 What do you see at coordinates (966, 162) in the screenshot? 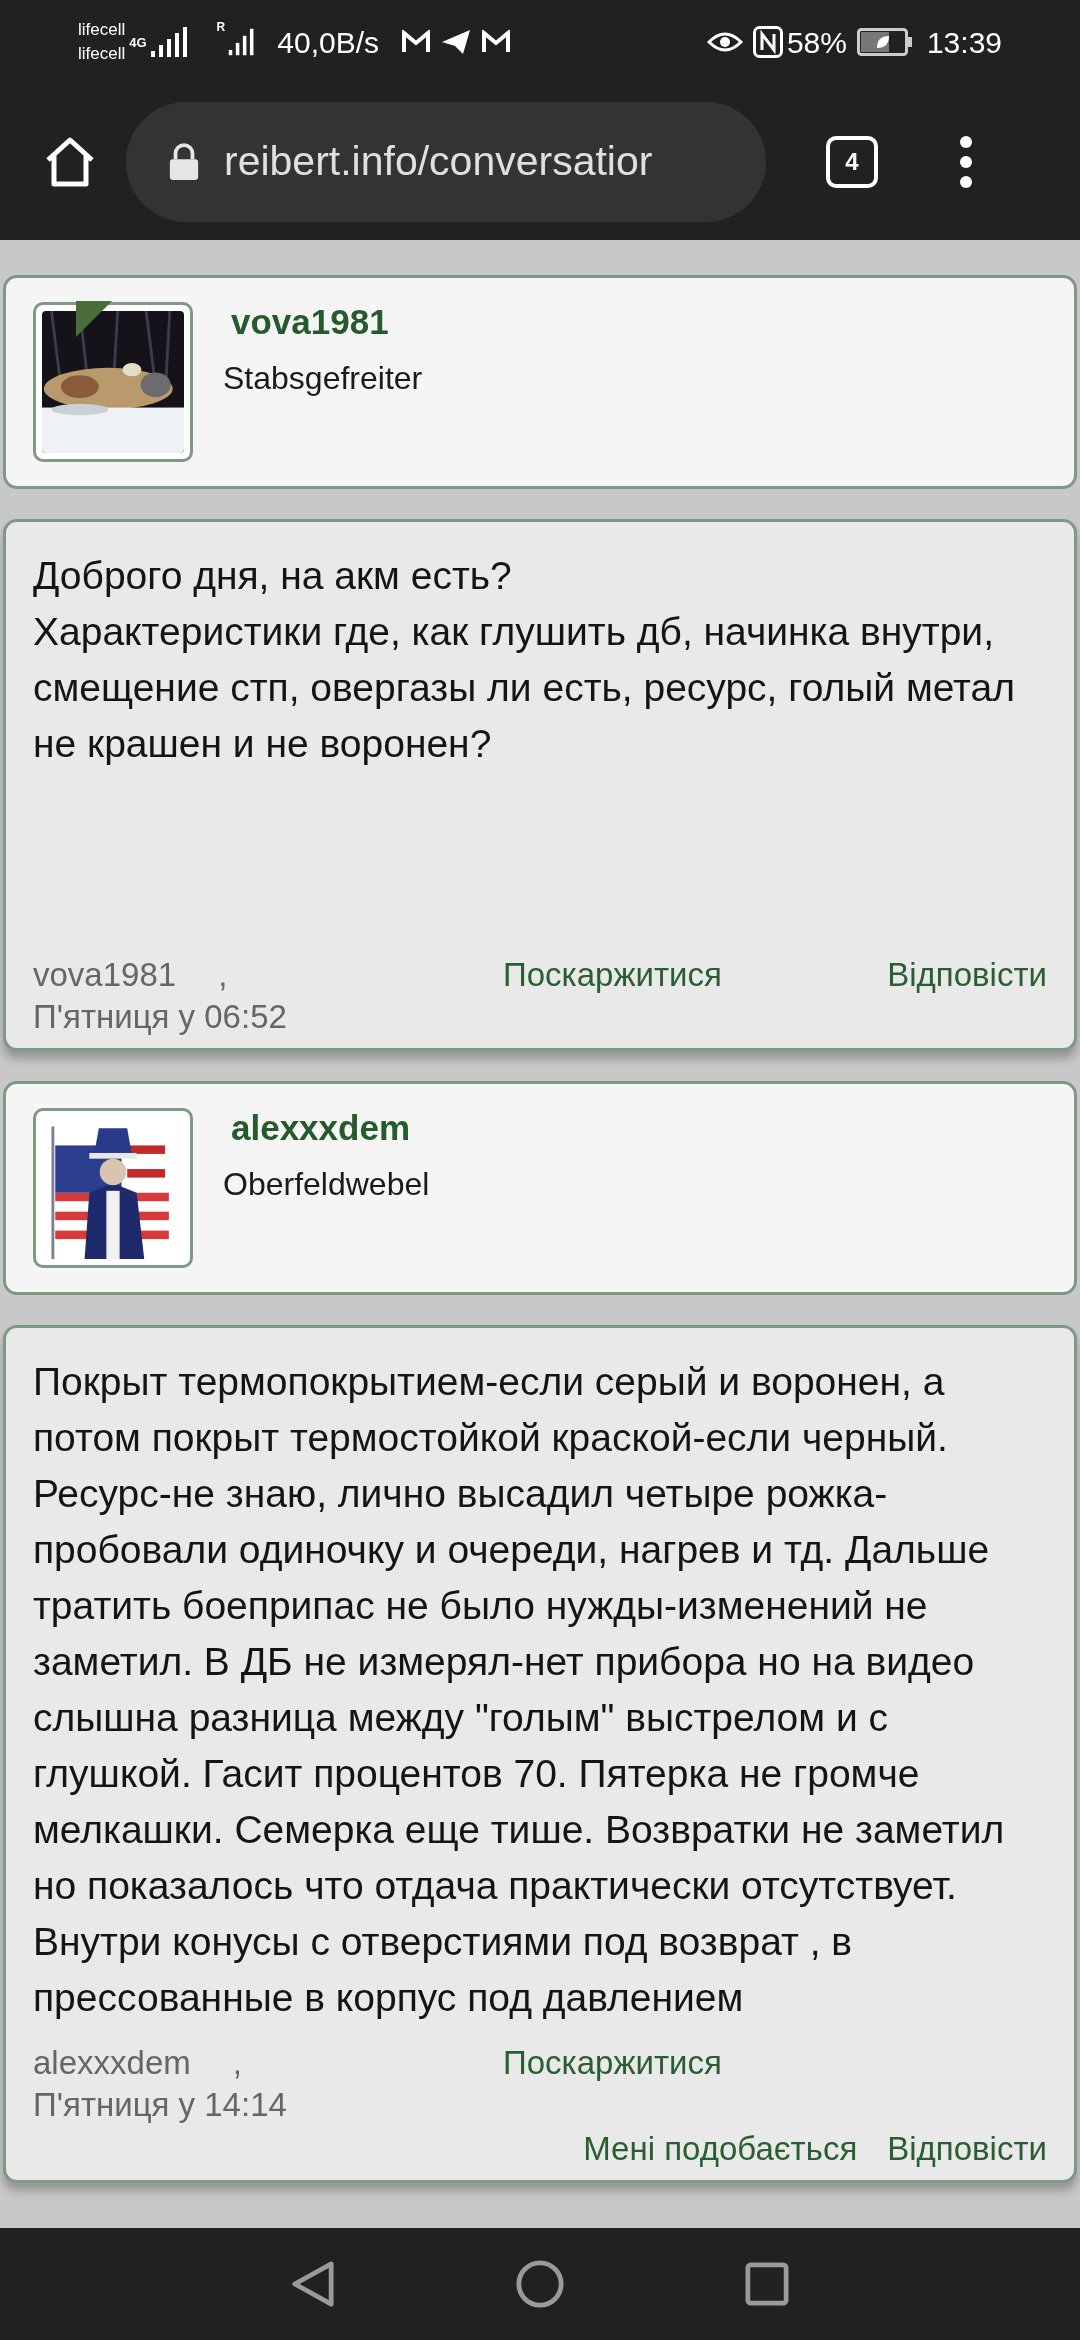
I see `menu-icon` at bounding box center [966, 162].